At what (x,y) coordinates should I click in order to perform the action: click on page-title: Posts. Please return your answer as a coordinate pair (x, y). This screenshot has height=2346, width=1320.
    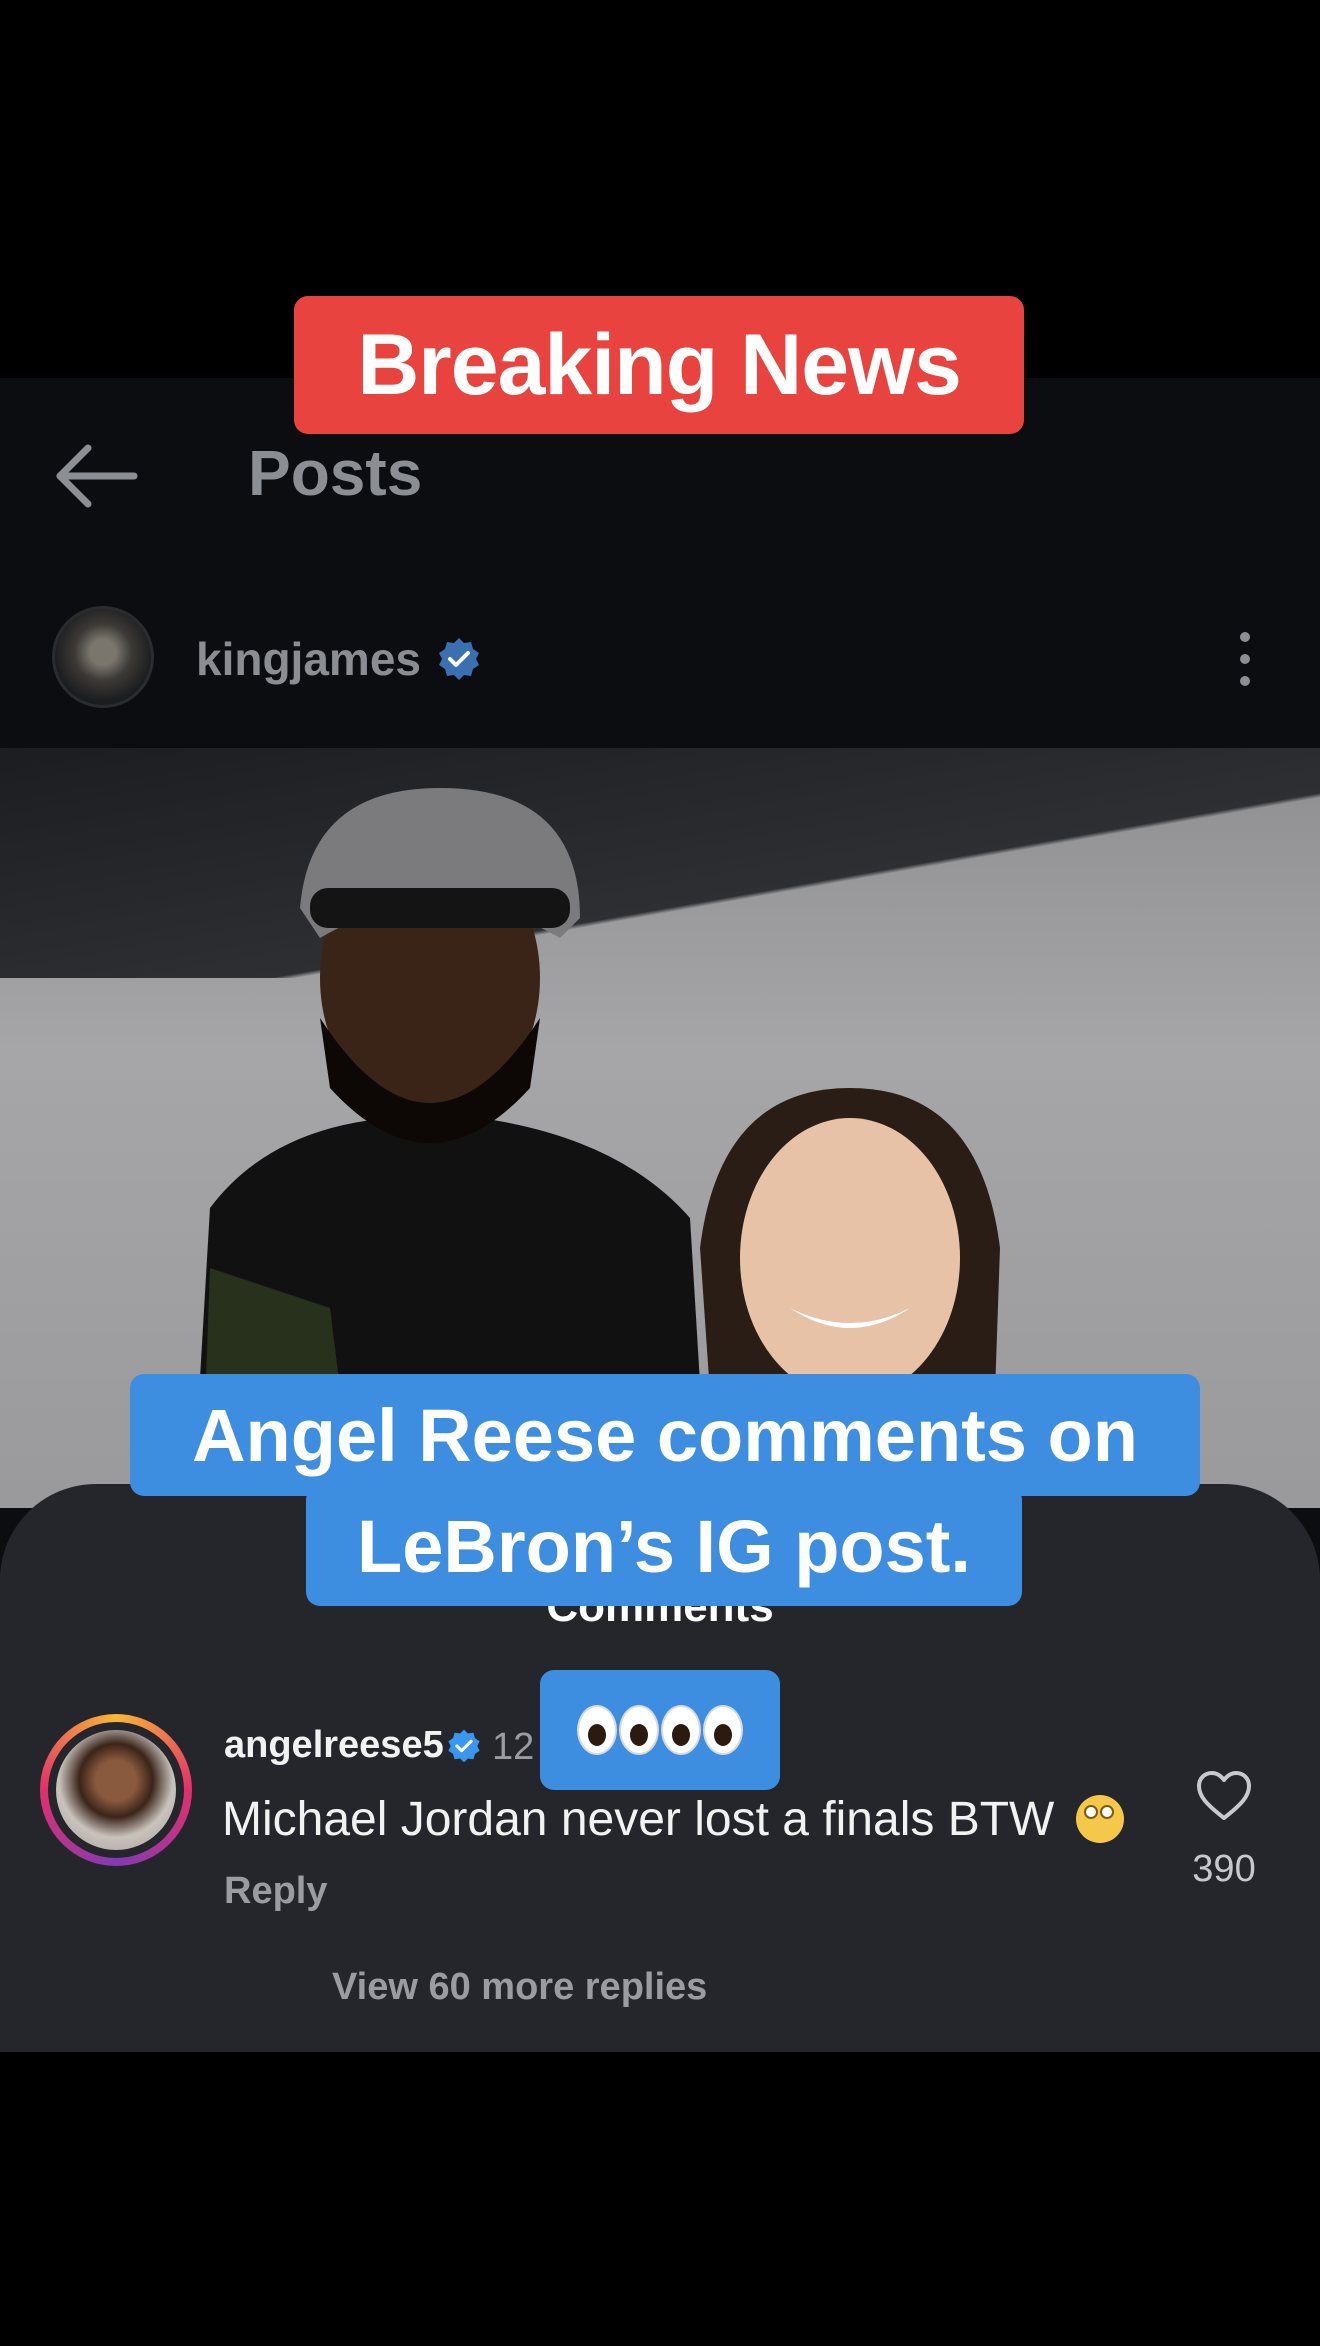
    Looking at the image, I should click on (335, 473).